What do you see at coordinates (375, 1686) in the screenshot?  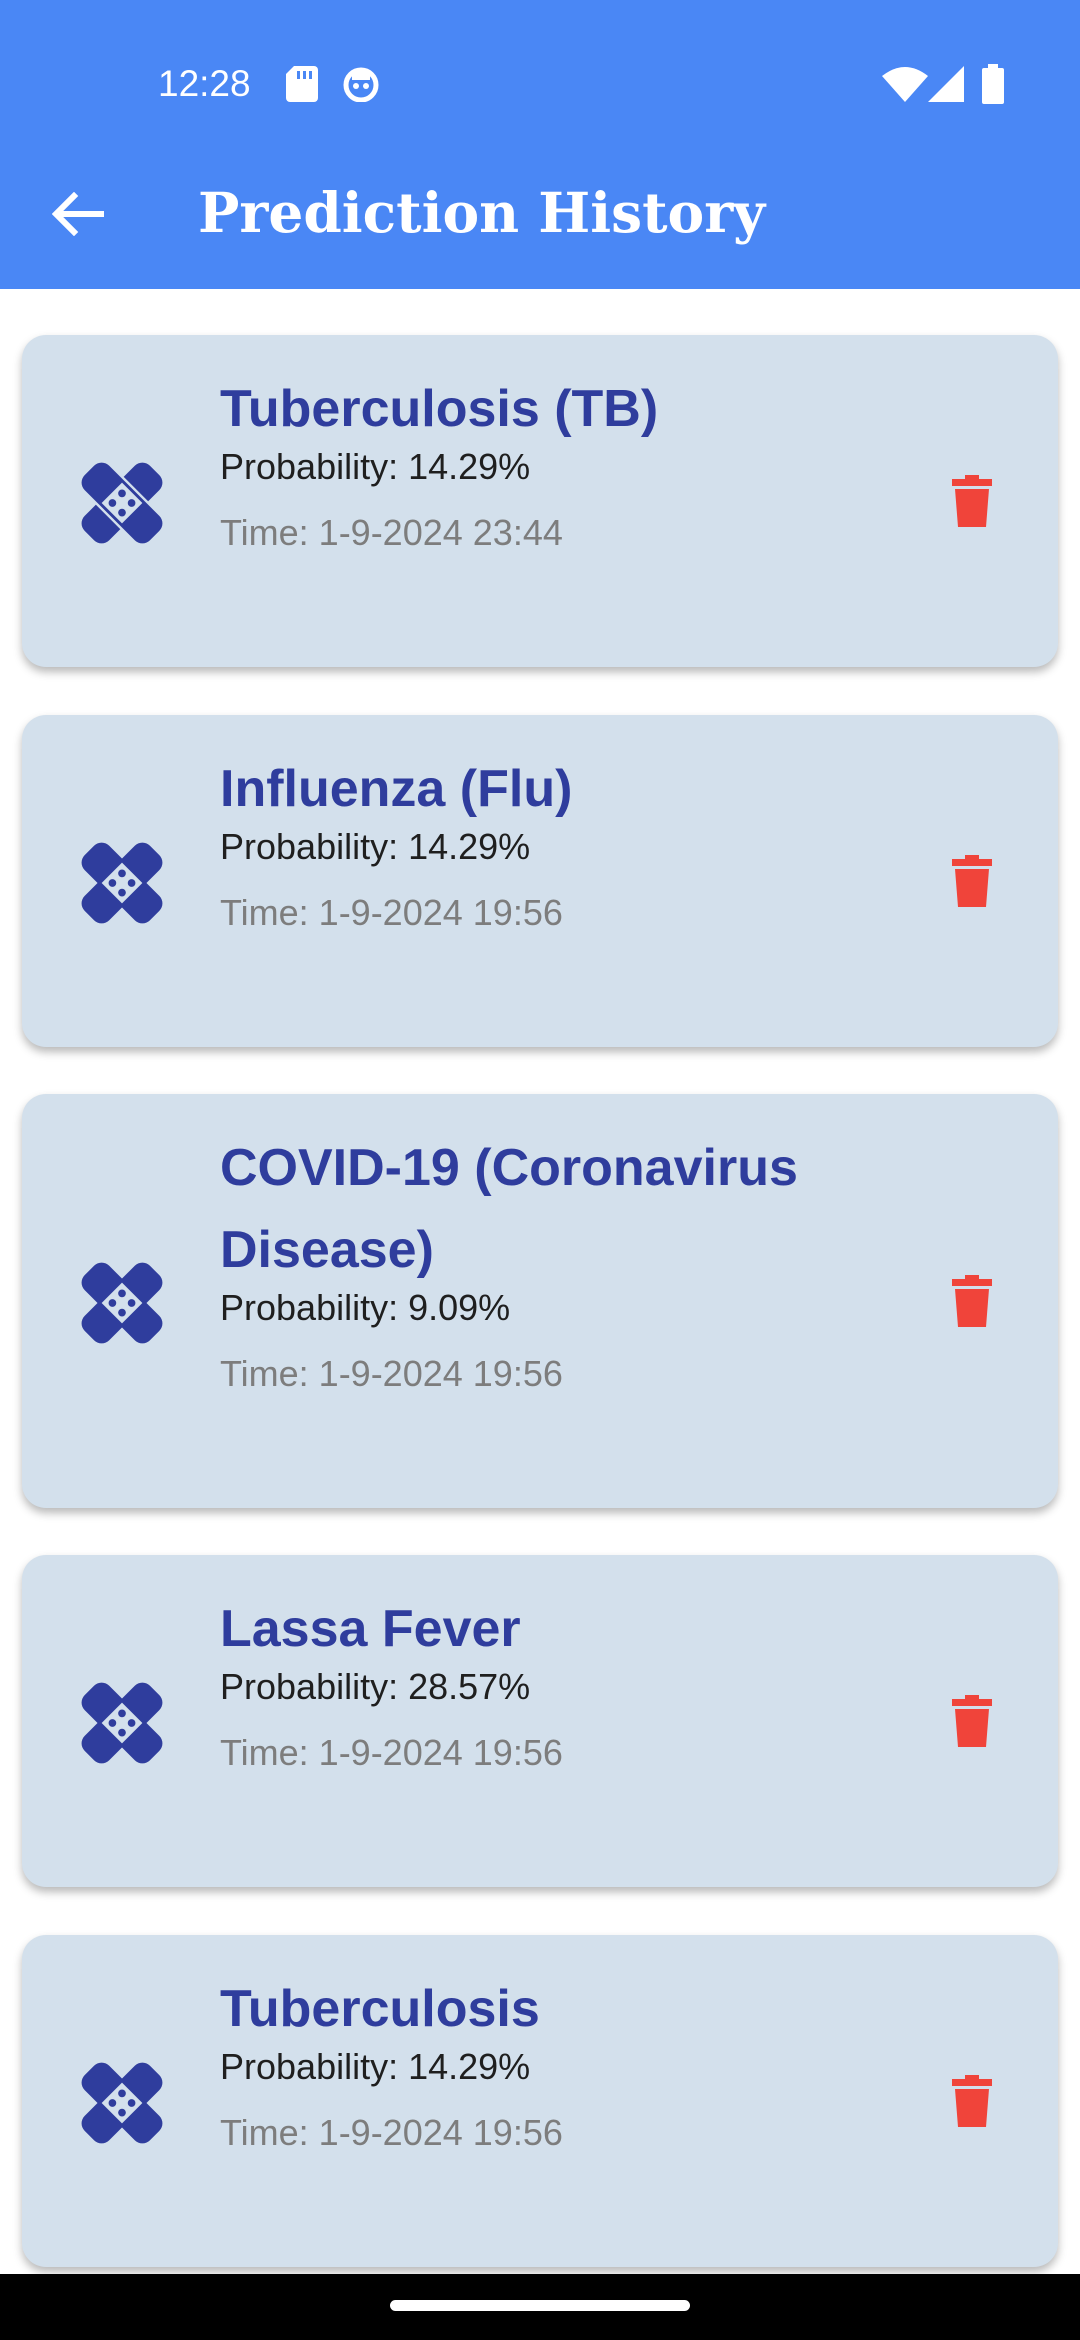 I see `probability-text: Probability: 28.57%` at bounding box center [375, 1686].